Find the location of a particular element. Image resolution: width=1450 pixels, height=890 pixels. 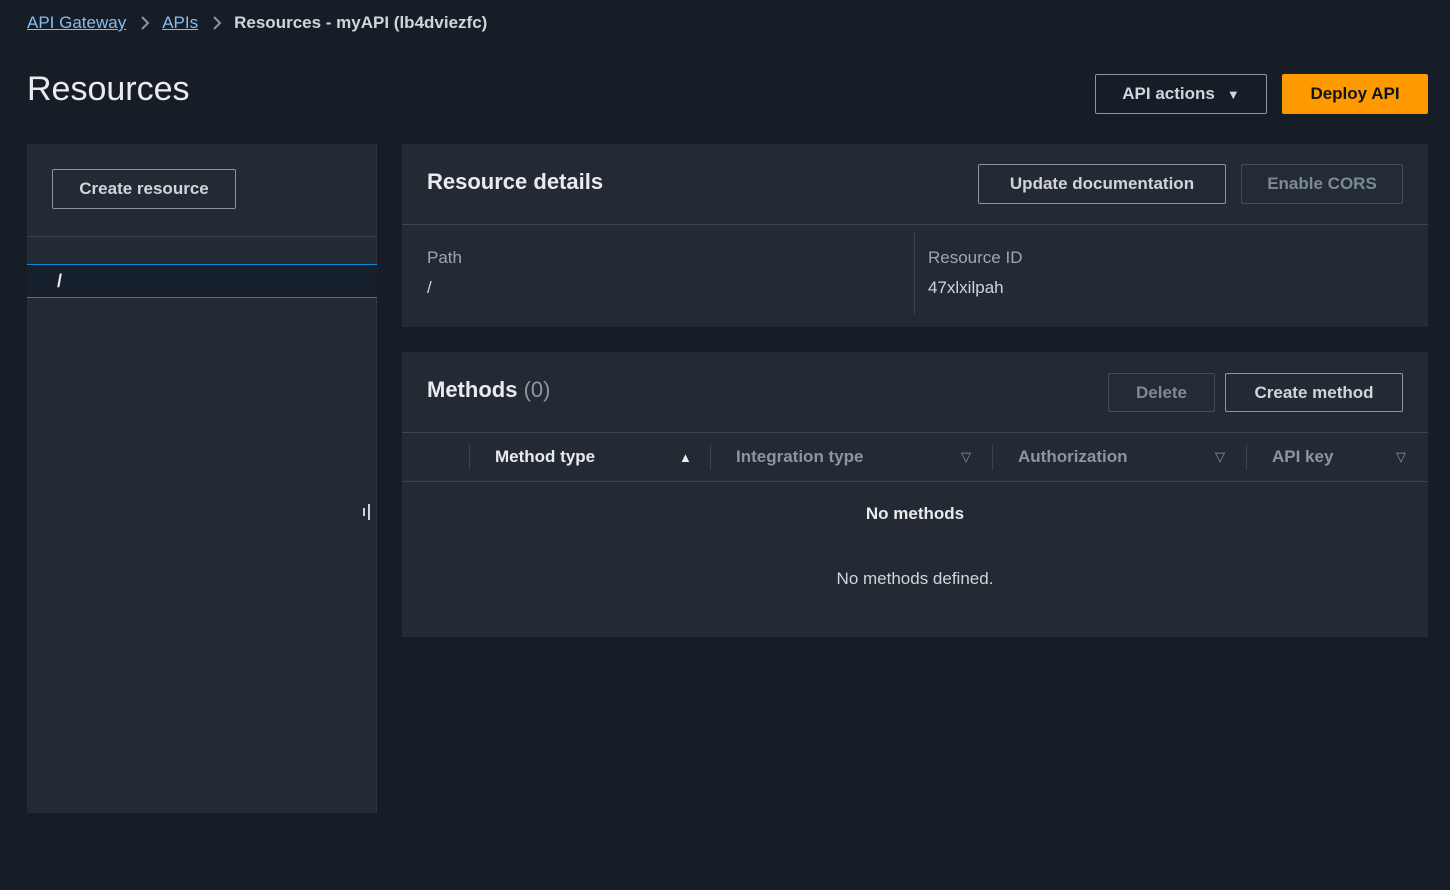

methods-count: (0) is located at coordinates (537, 389).